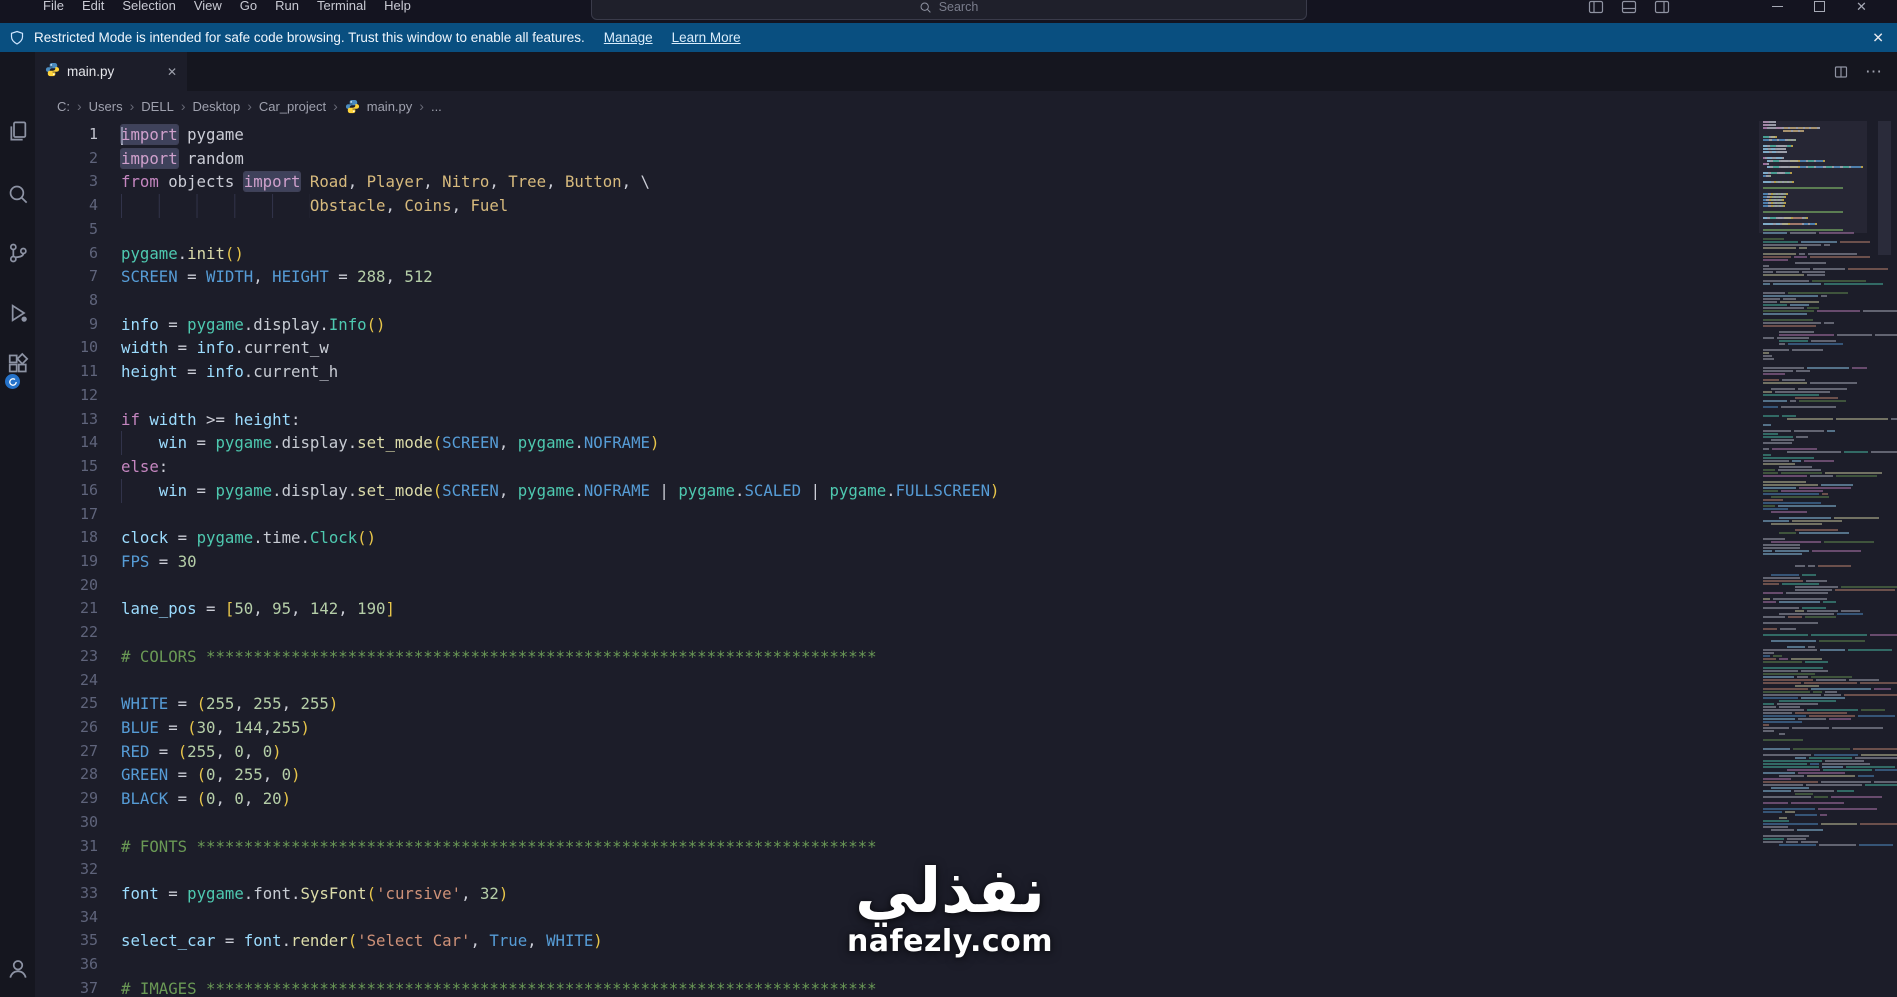 This screenshot has width=1897, height=997. What do you see at coordinates (517, 254) in the screenshot?
I see `code-line: 6 pygame.init()` at bounding box center [517, 254].